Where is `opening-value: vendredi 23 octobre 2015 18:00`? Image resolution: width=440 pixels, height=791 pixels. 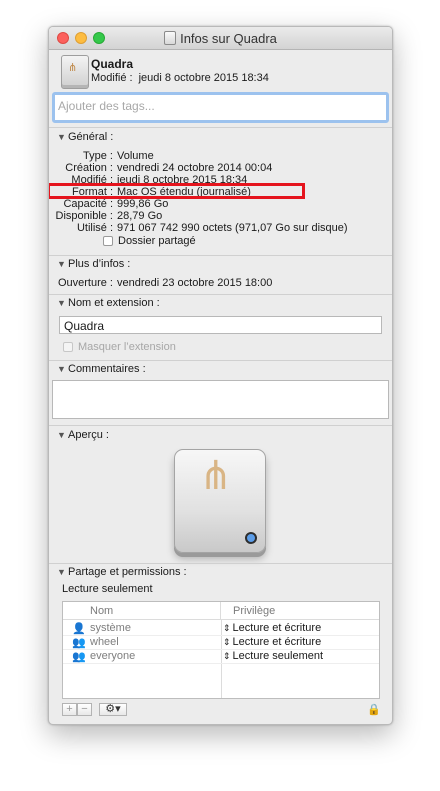
opening-value: vendredi 23 octobre 2015 18:00 is located at coordinates (195, 283).